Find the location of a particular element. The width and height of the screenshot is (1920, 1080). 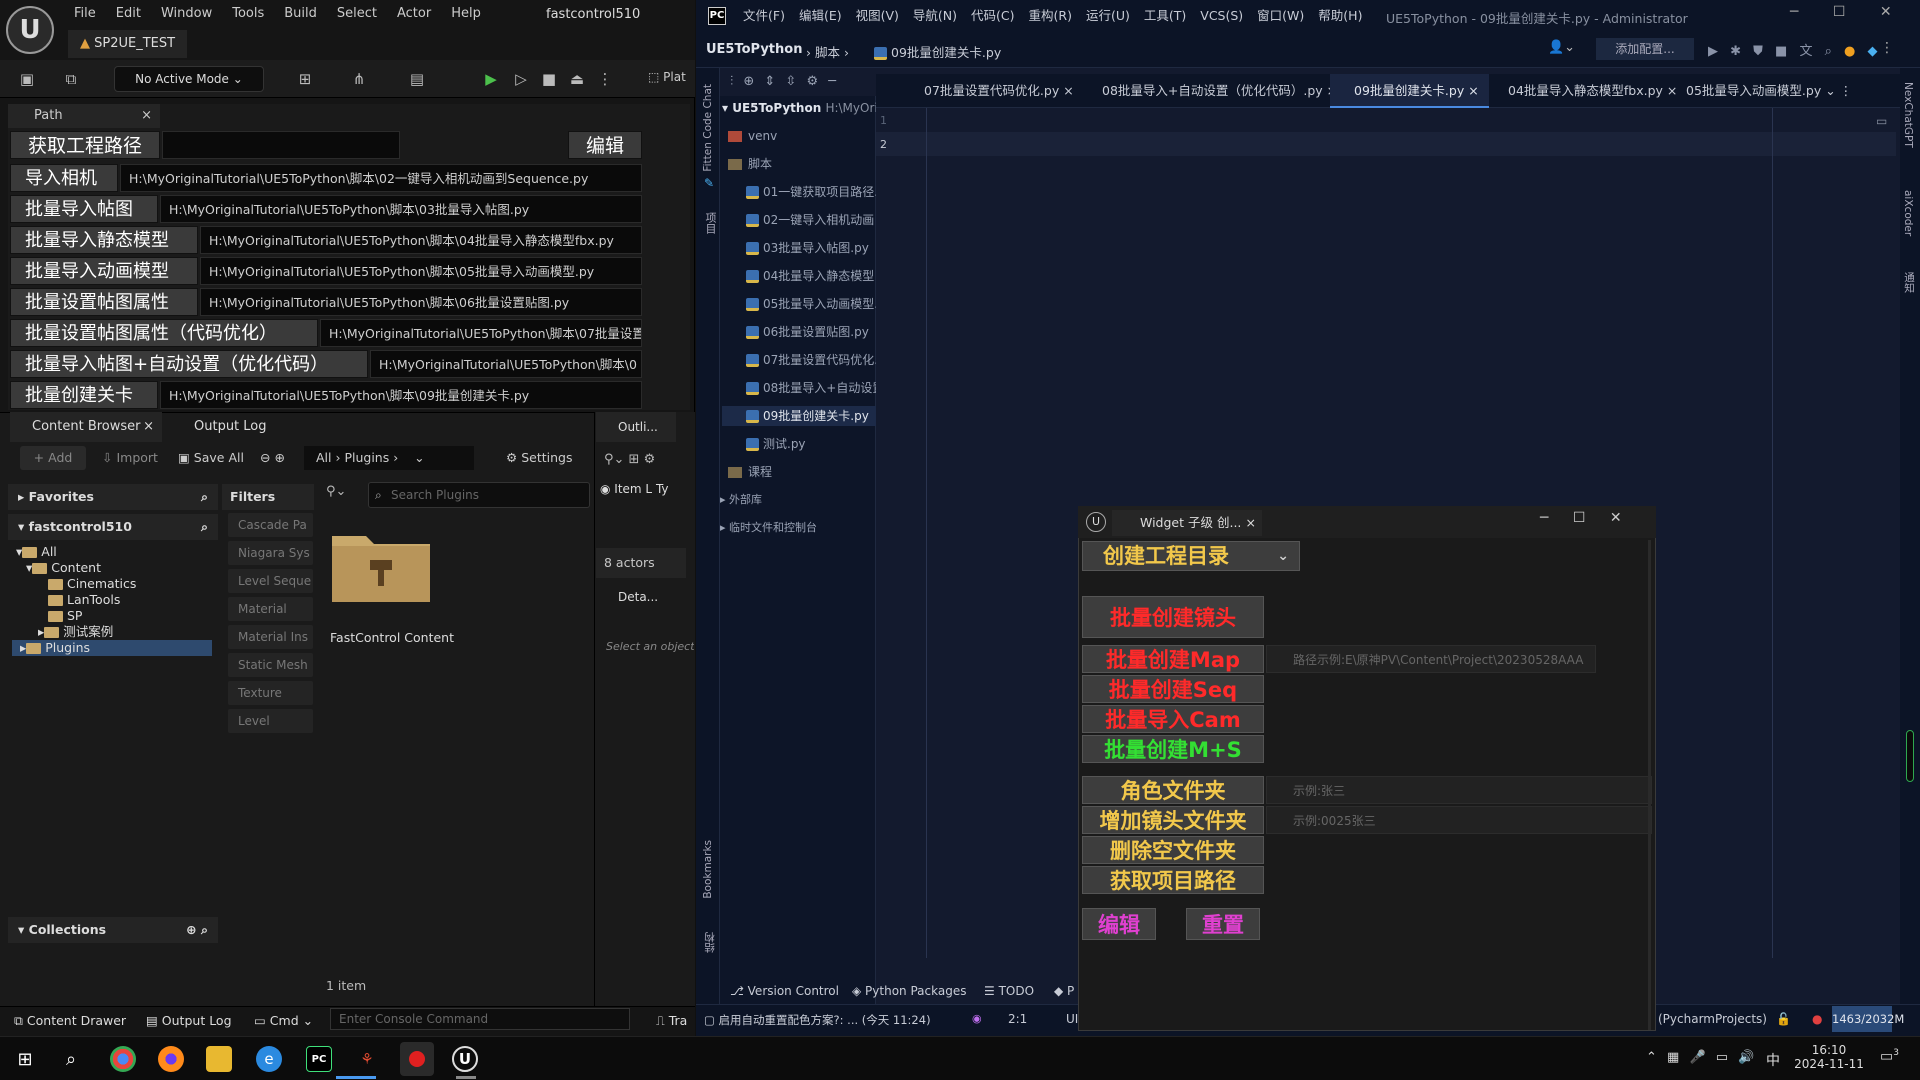

get-project-path-button: 获取项目路径 is located at coordinates (1173, 880).